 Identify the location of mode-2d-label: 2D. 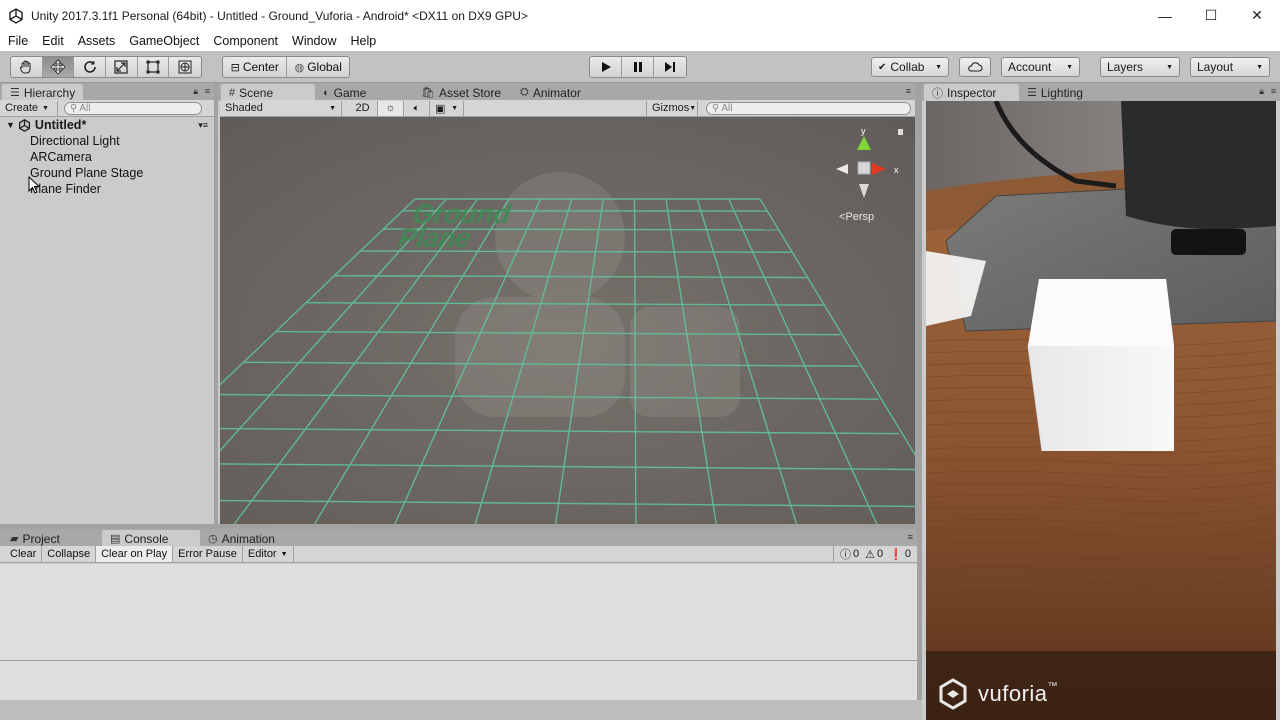
(362, 108).